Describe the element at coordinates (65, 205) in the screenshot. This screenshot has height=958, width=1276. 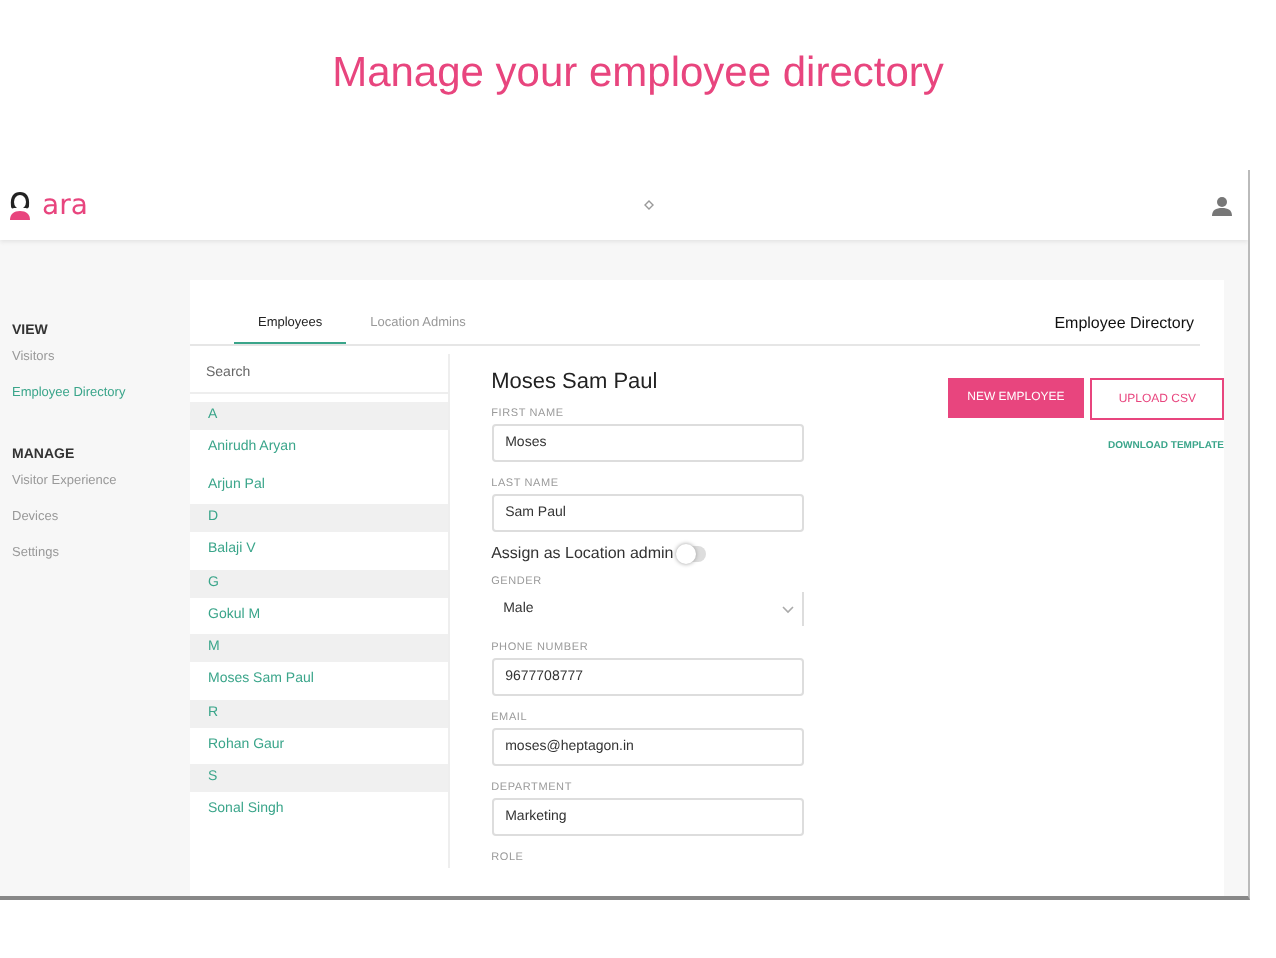
I see `app-logo: ara` at that location.